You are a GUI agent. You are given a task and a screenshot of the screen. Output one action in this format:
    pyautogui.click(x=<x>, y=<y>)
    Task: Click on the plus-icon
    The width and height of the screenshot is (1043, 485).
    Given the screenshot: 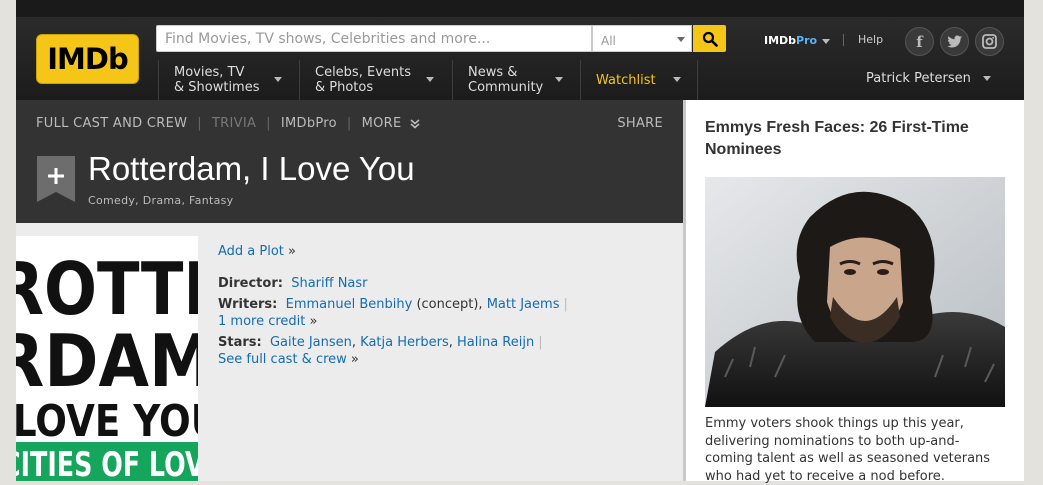 What is the action you would take?
    pyautogui.click(x=56, y=179)
    